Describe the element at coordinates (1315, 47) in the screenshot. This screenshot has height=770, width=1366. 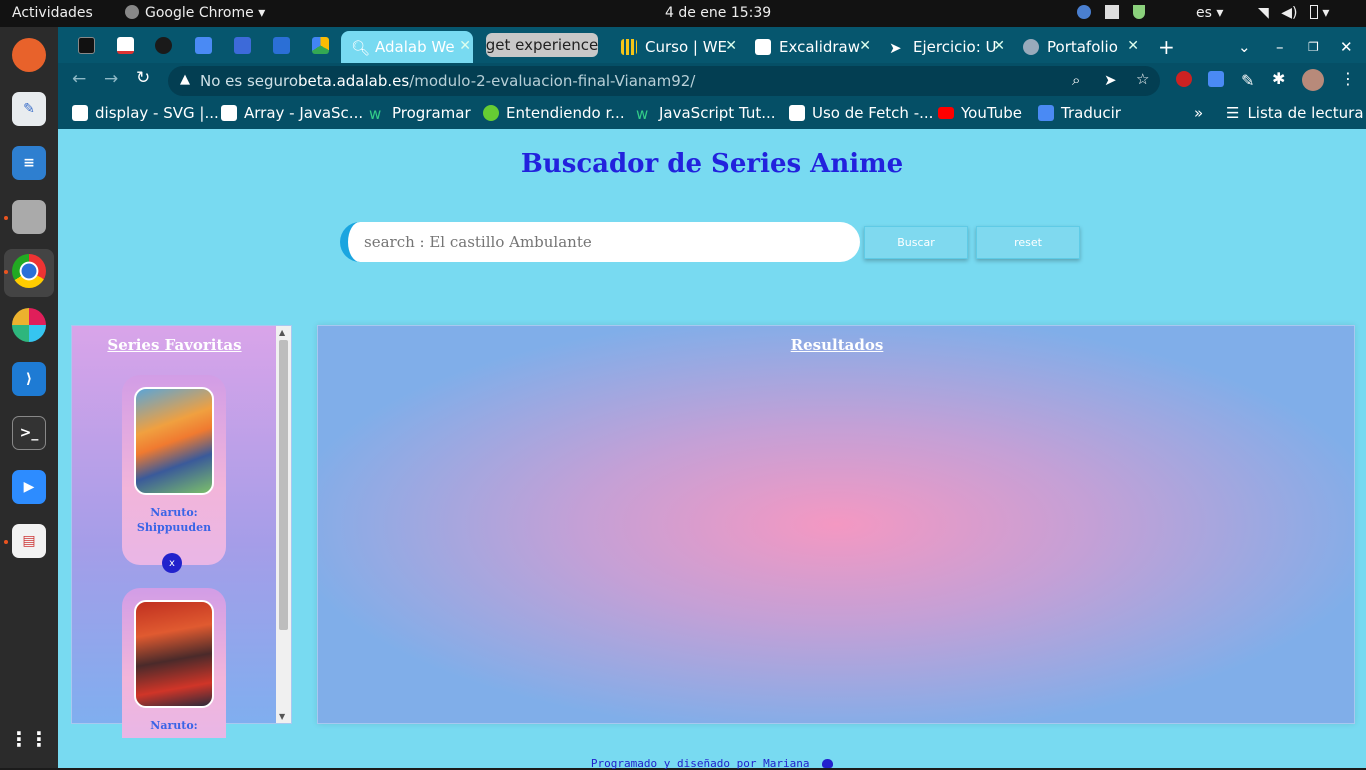
I see `maximize-button: ❐` at that location.